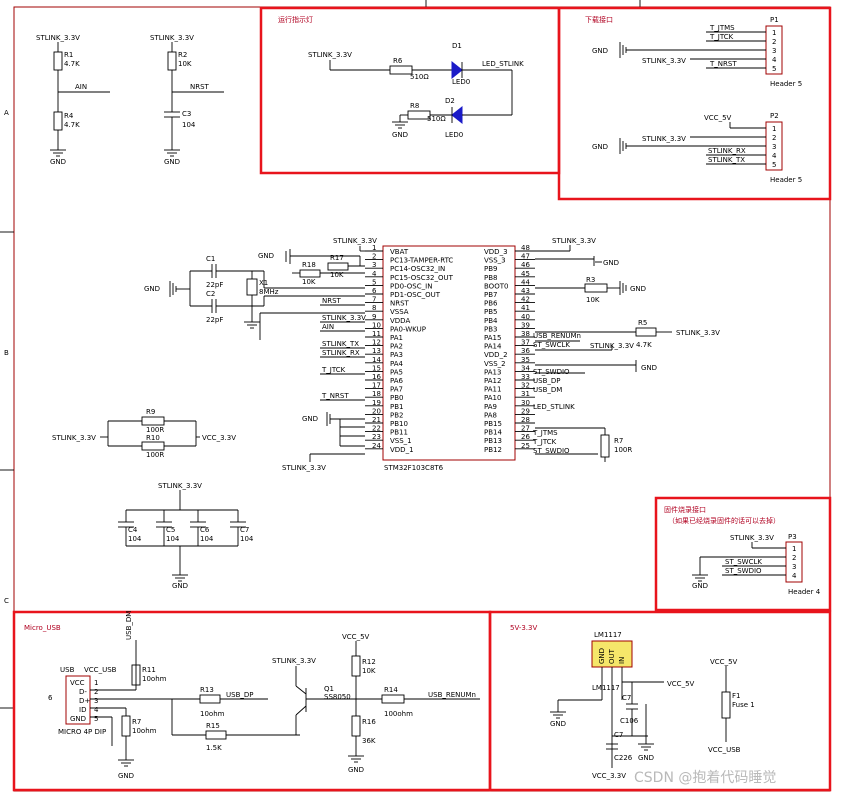  What do you see at coordinates (724, 520) in the screenshot?
I see `module-note-firmware: （如果已经烧录固件的话可以去掉）` at bounding box center [724, 520].